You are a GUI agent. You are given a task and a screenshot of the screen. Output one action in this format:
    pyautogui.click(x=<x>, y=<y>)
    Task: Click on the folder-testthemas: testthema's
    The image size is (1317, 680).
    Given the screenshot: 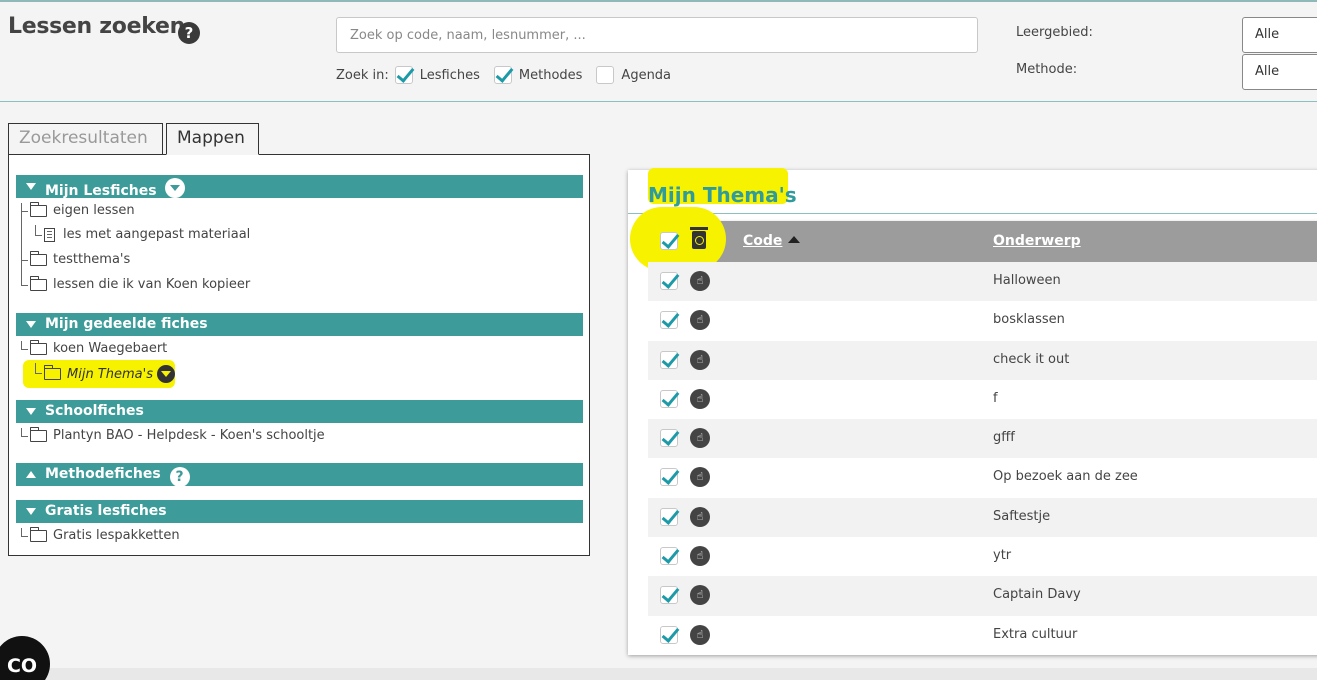 What is the action you would take?
    pyautogui.click(x=75, y=239)
    